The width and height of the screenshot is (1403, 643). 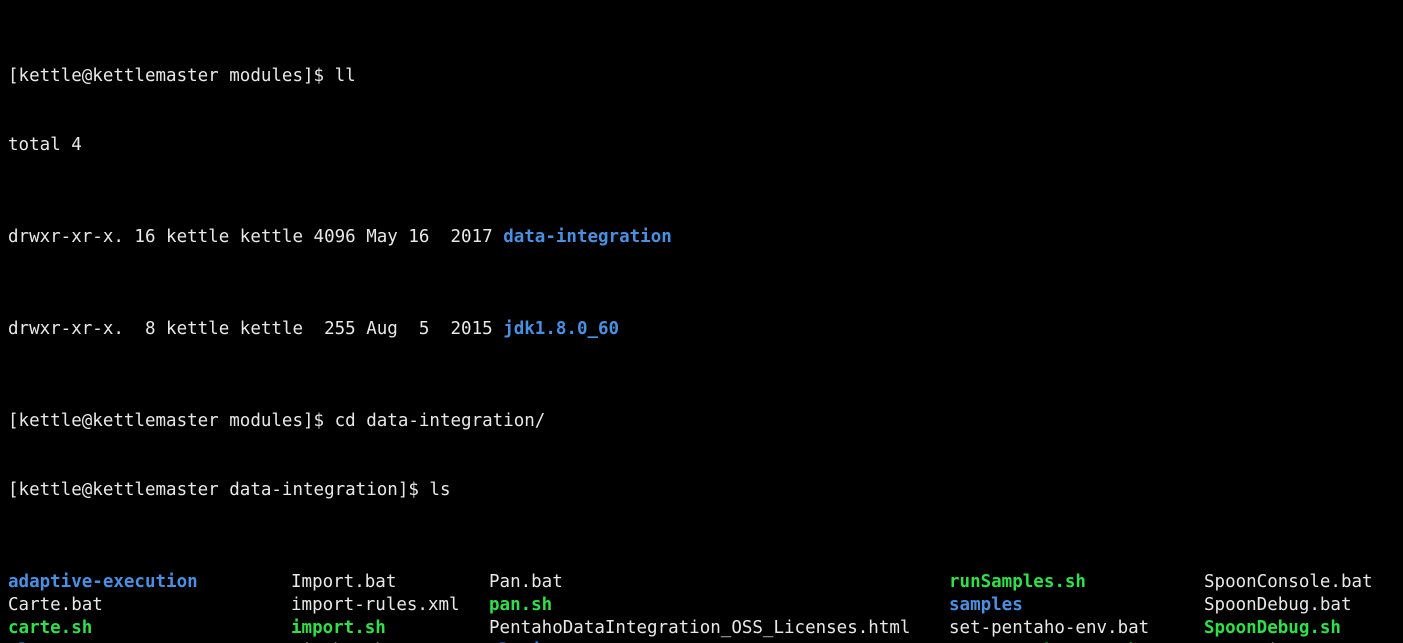 I want to click on ls-entry-file: Pan.bat, so click(x=526, y=582).